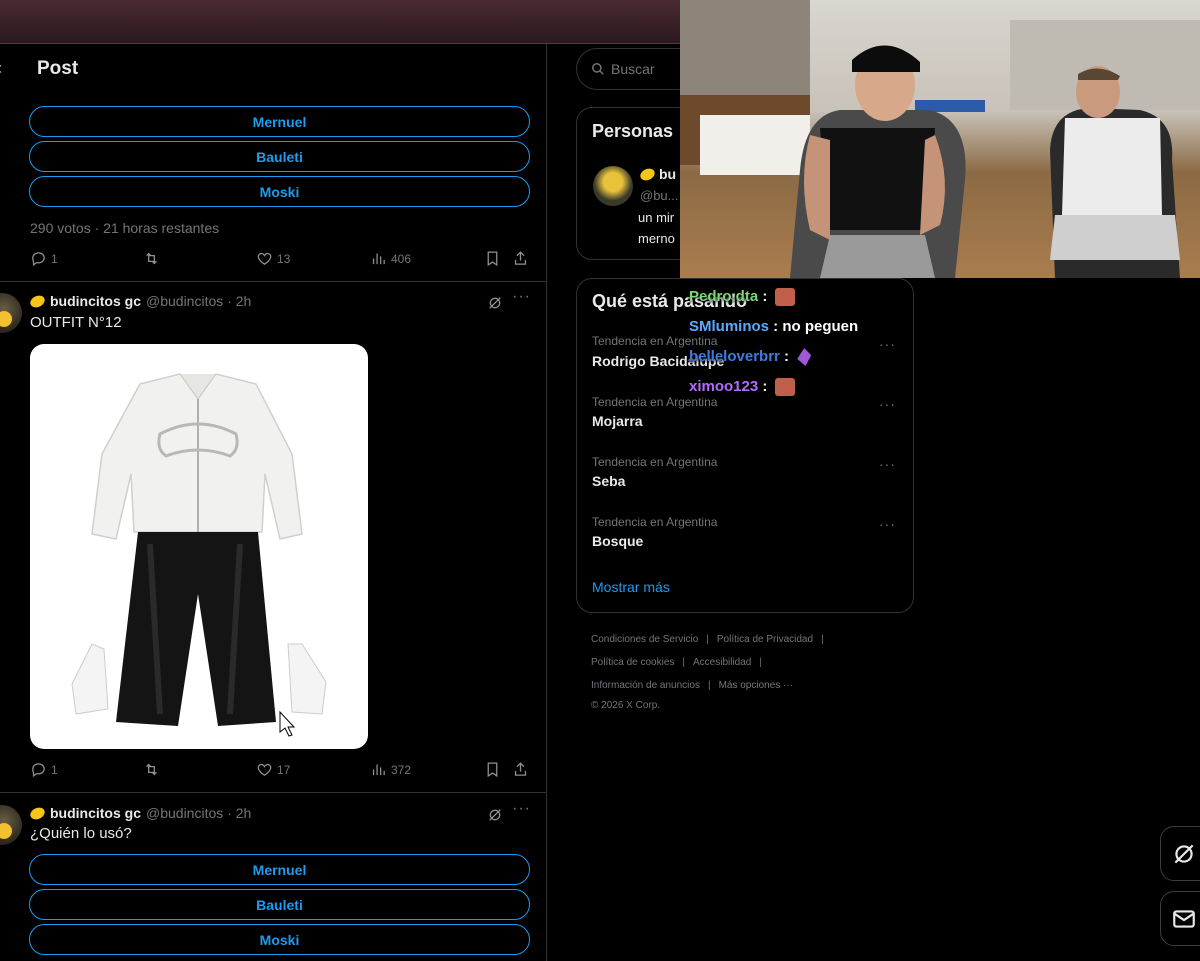 Image resolution: width=1200 pixels, height=961 pixels. Describe the element at coordinates (58, 68) in the screenshot. I see `page-title: Post` at that location.